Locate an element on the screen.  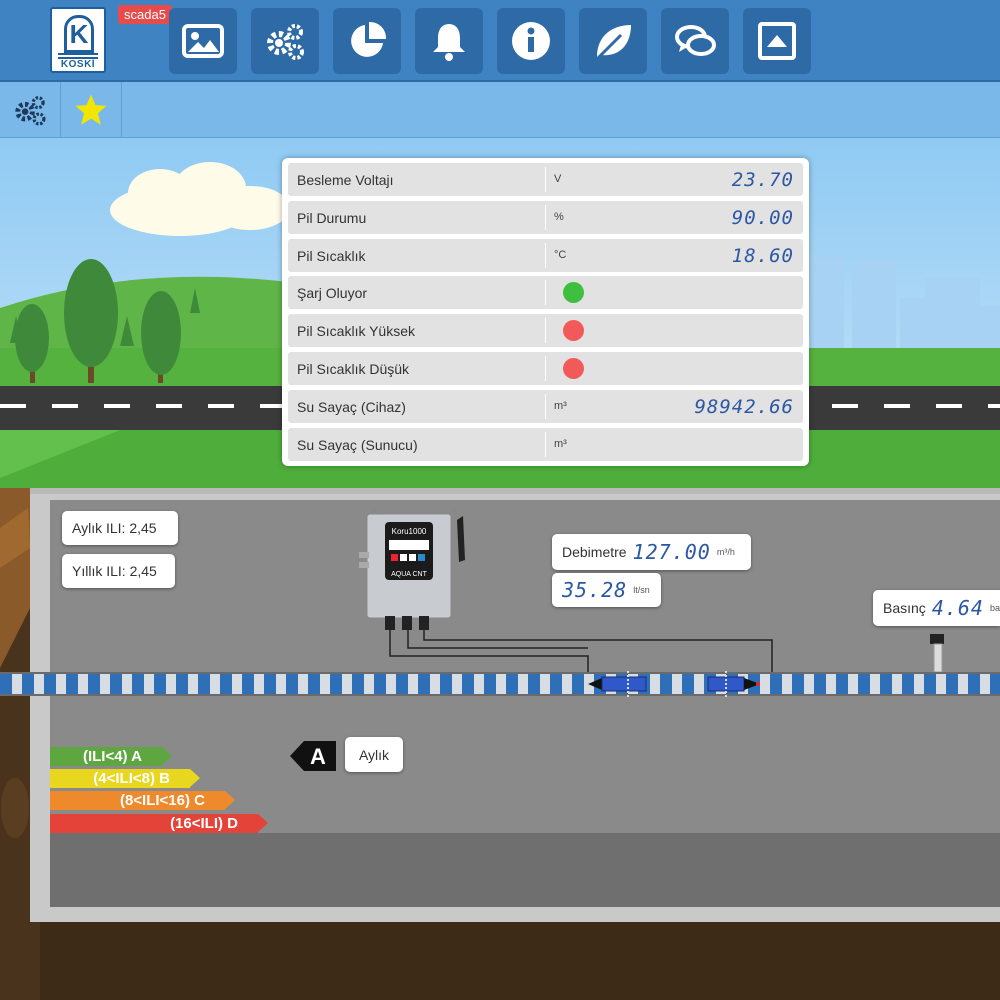
row-label: Pil Sıcaklık is located at coordinates (331, 255).